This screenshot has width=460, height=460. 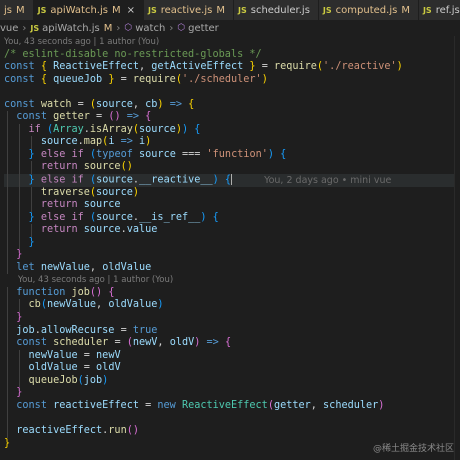 What do you see at coordinates (232, 130) in the screenshot?
I see `code-line: if (Array.isArray(source)) {` at bounding box center [232, 130].